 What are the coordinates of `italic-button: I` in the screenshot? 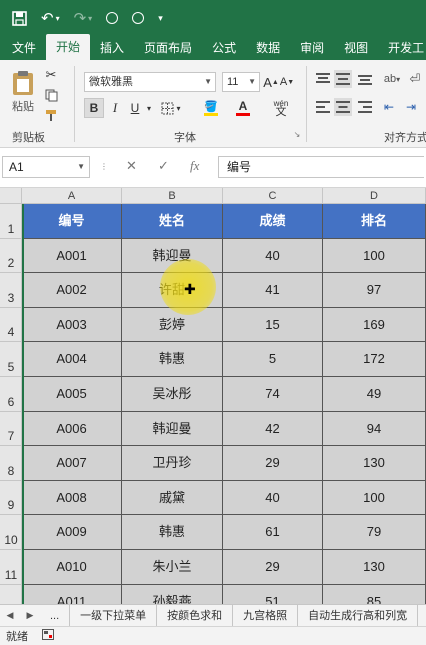 It's located at (115, 108).